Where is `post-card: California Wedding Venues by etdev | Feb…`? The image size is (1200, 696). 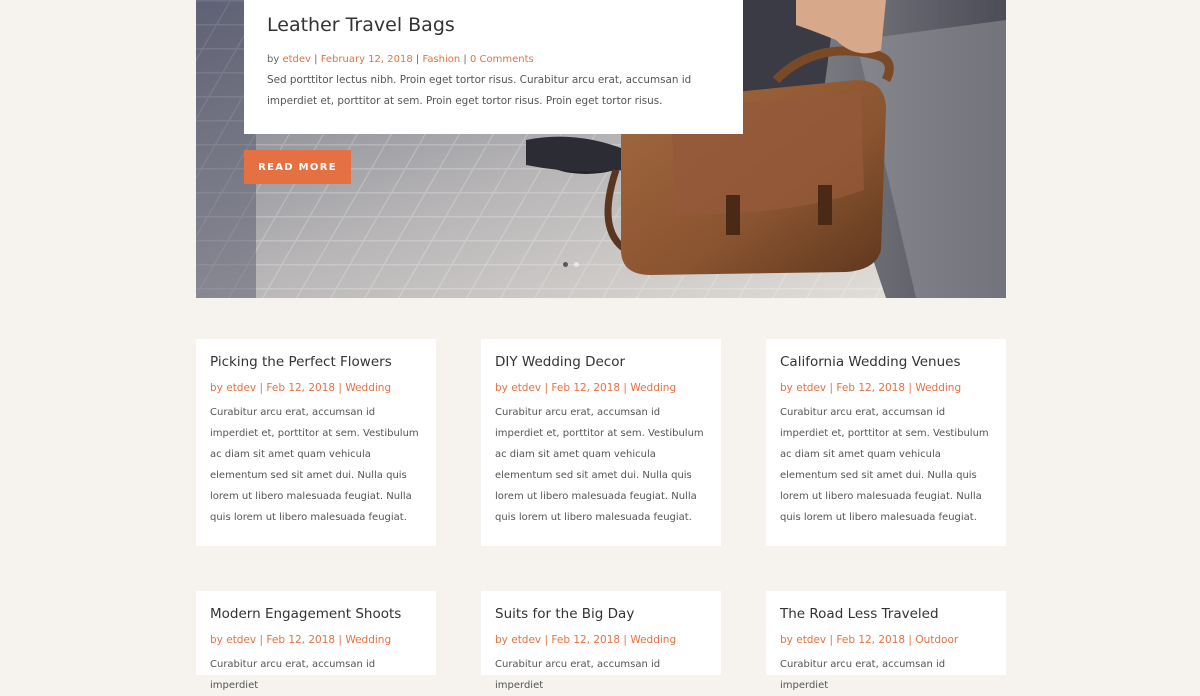 post-card: California Wedding Venues by etdev | Feb… is located at coordinates (886, 442).